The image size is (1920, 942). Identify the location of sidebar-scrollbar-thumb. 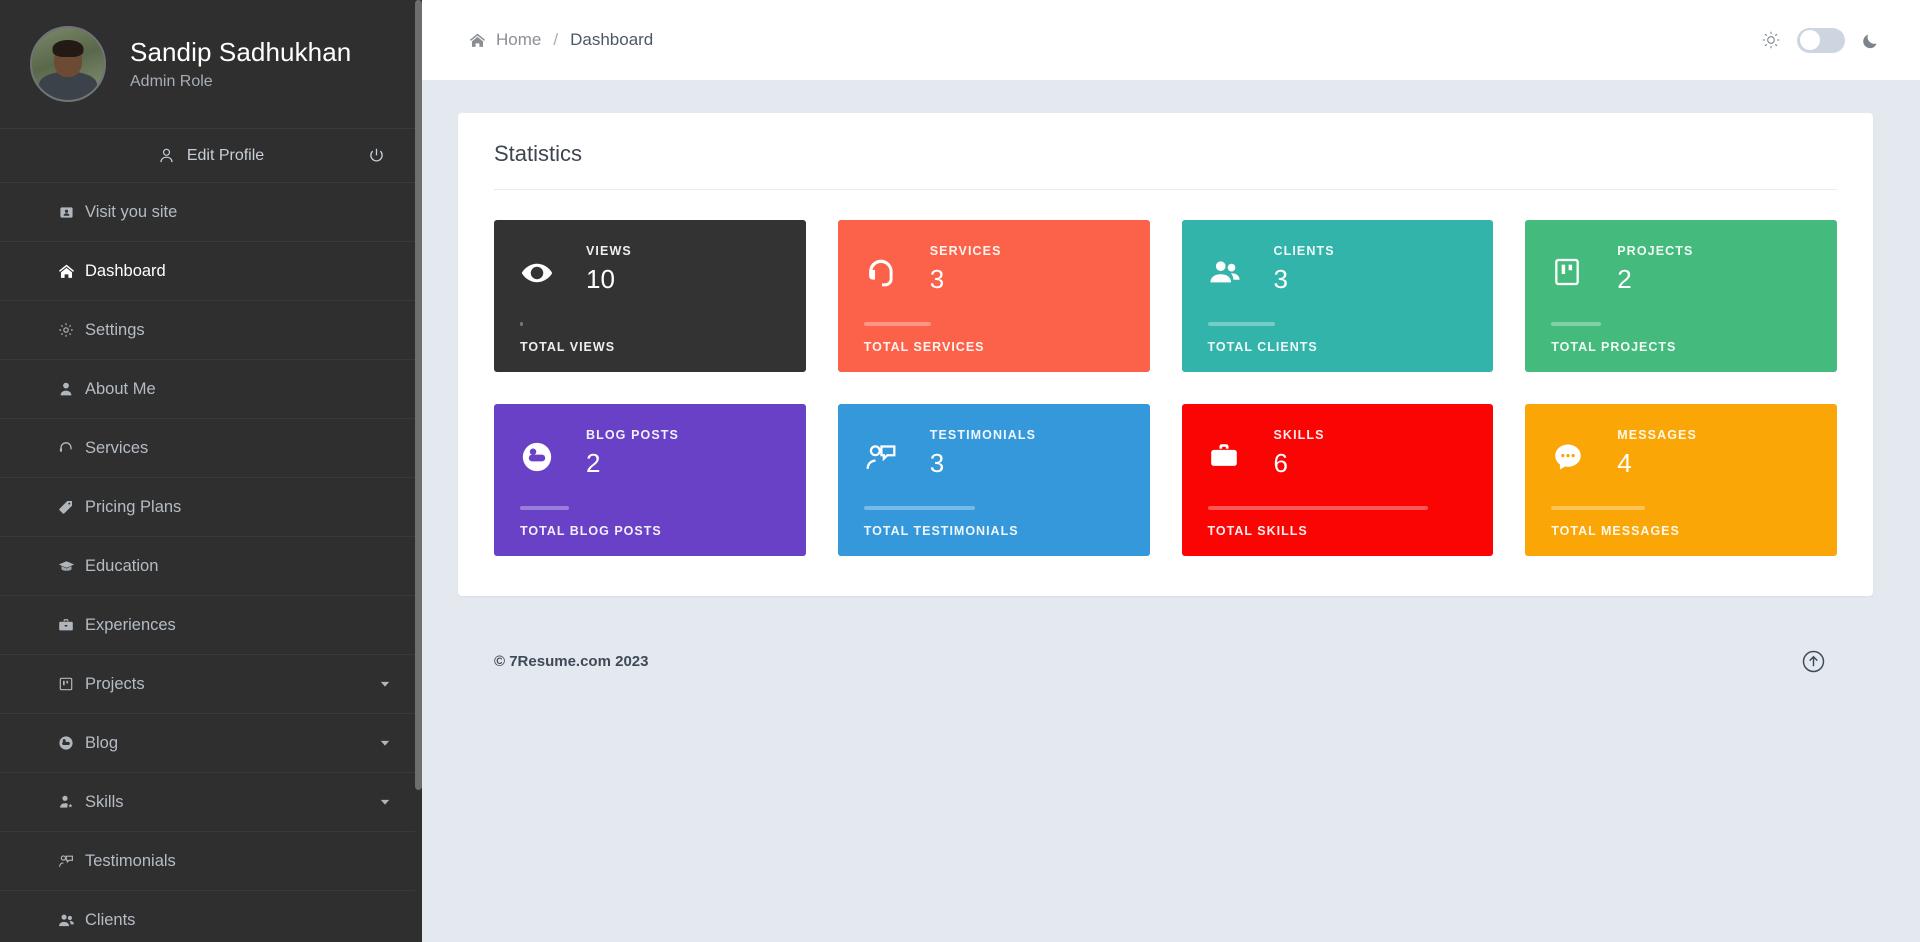
(418, 395).